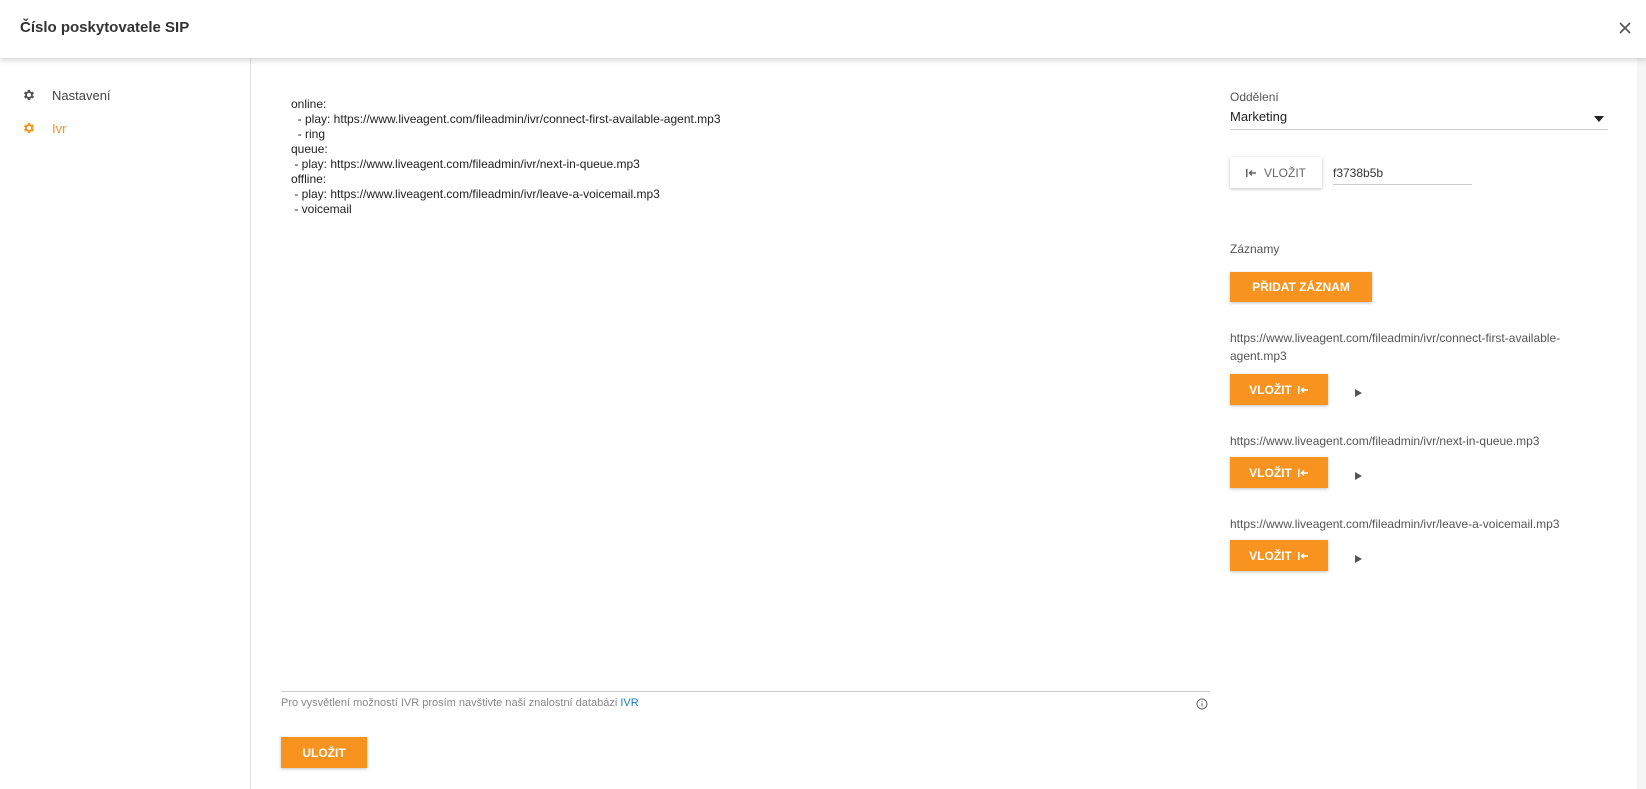 The image size is (1646, 789). I want to click on department-select: Marketing, so click(1419, 119).